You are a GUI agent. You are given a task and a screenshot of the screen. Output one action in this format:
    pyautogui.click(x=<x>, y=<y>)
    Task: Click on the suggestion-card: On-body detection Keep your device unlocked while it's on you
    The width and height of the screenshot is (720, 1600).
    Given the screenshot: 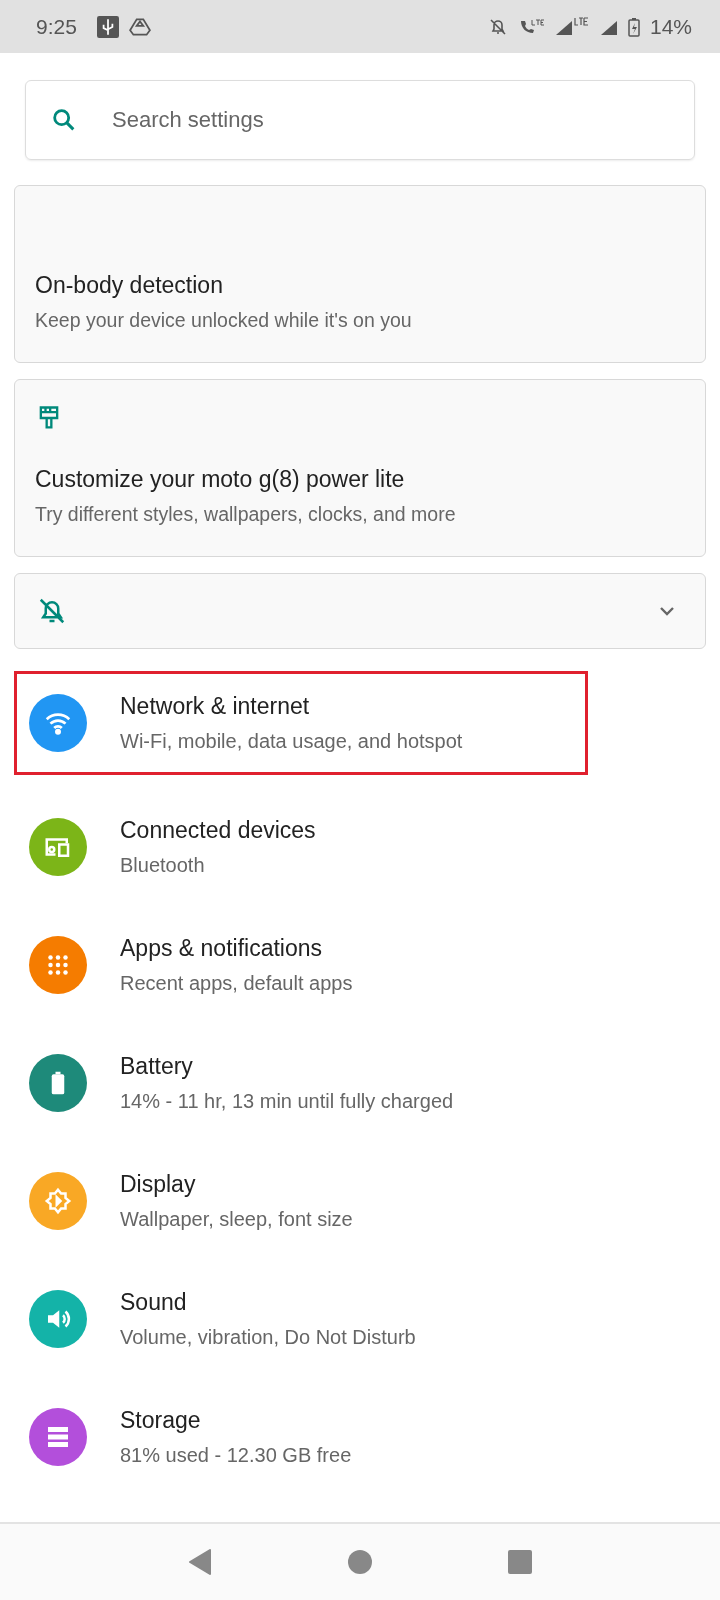 What is the action you would take?
    pyautogui.click(x=360, y=274)
    